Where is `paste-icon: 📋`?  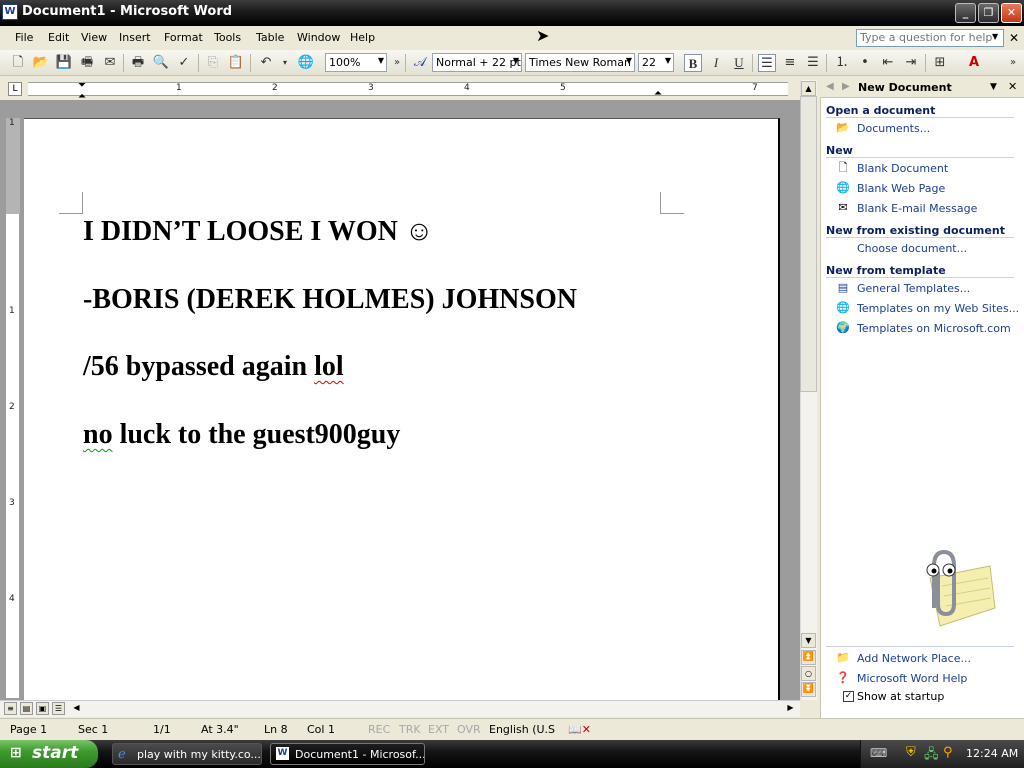
paste-icon: 📋 is located at coordinates (236, 63).